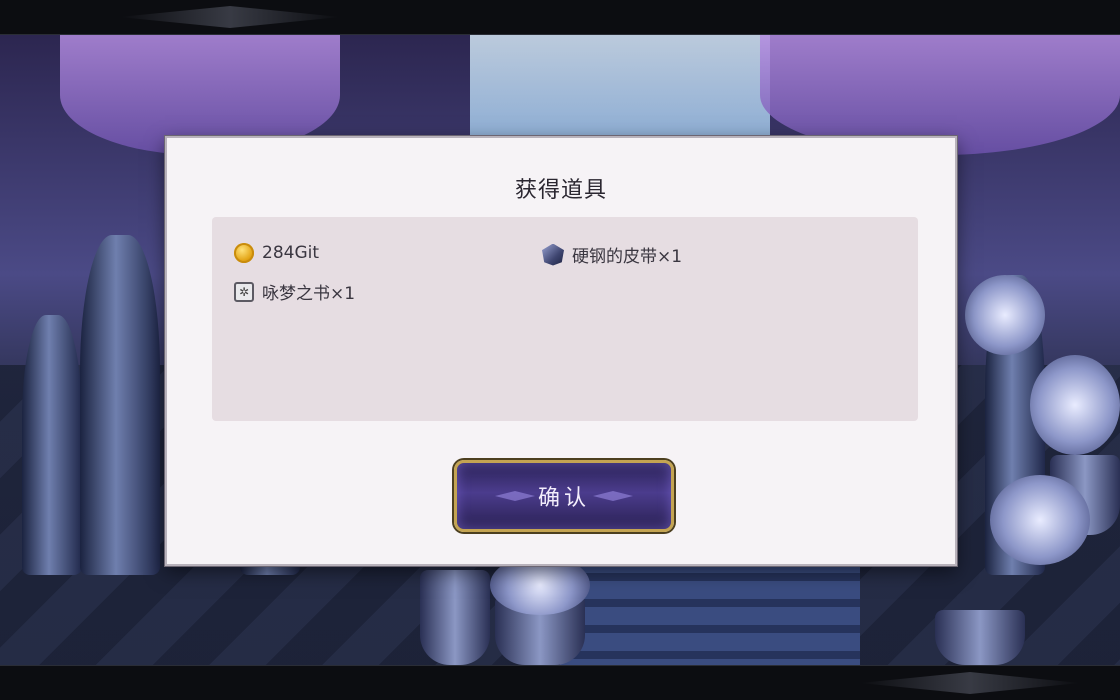 This screenshot has height=700, width=1120. What do you see at coordinates (553, 254) in the screenshot?
I see `steel-belt-icon` at bounding box center [553, 254].